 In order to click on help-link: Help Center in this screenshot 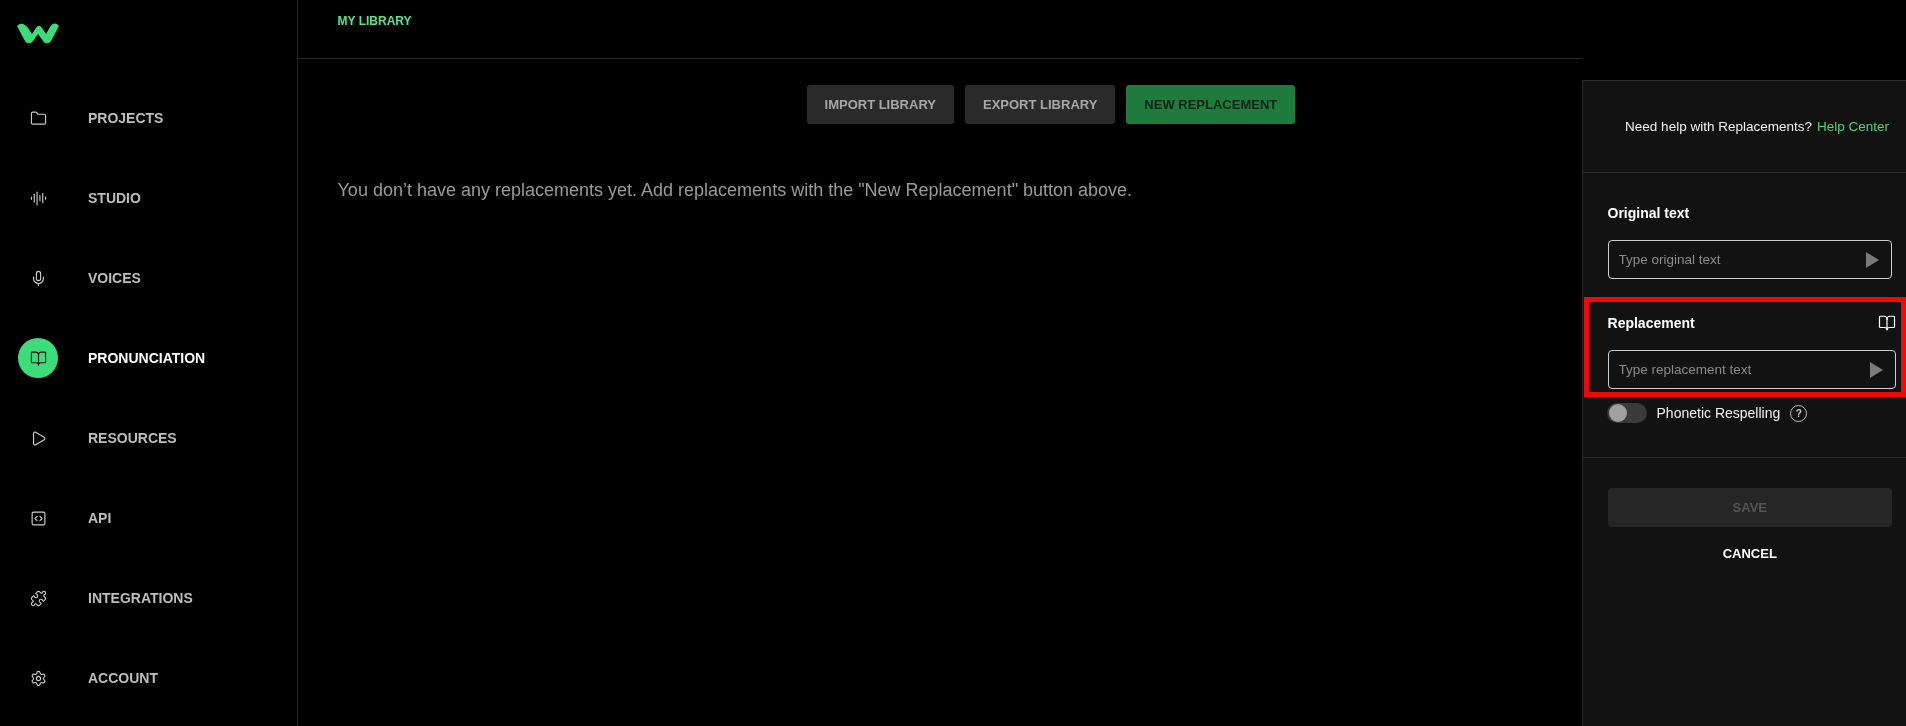, I will do `click(1852, 126)`.